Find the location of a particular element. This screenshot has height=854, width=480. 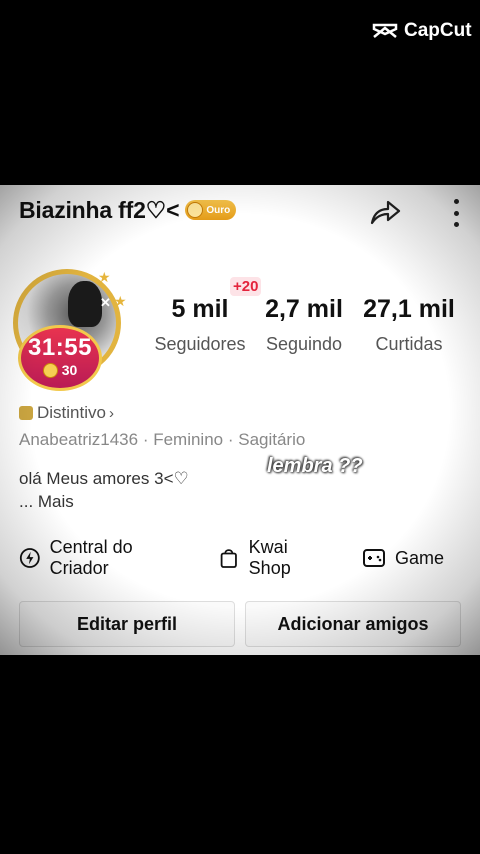

live-timer-badge: 31:55 30 is located at coordinates (60, 358).